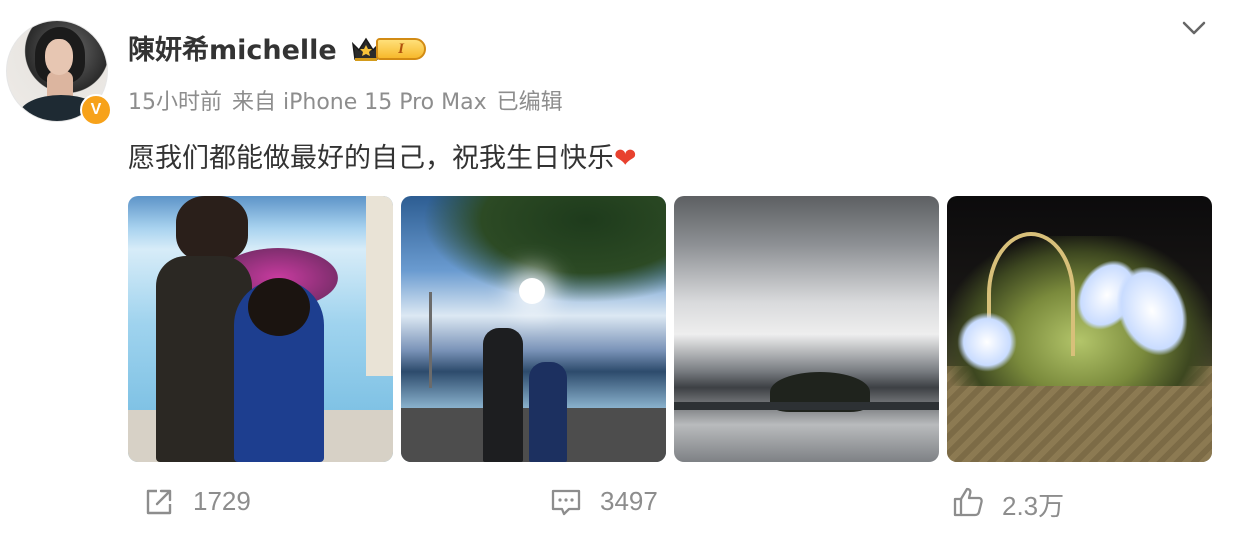  Describe the element at coordinates (359, 102) in the screenshot. I see `post-source: 来自 iPhone 15 Pro Max` at that location.